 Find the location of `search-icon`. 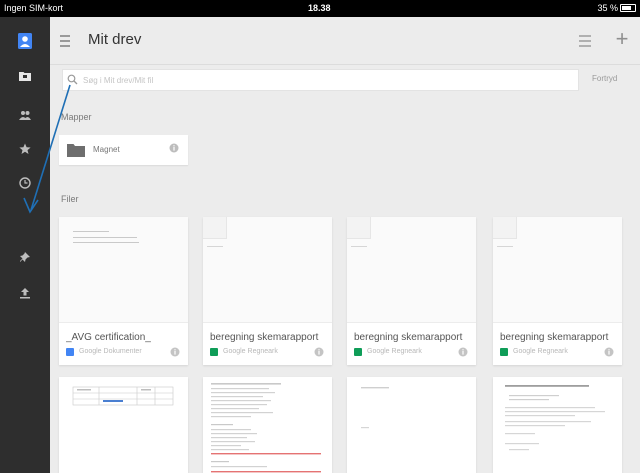

search-icon is located at coordinates (72, 79).